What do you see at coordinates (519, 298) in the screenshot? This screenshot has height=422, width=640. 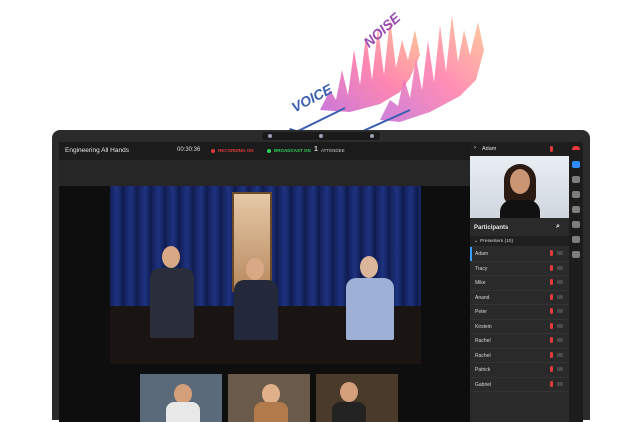 I see `list-item: Anand` at bounding box center [519, 298].